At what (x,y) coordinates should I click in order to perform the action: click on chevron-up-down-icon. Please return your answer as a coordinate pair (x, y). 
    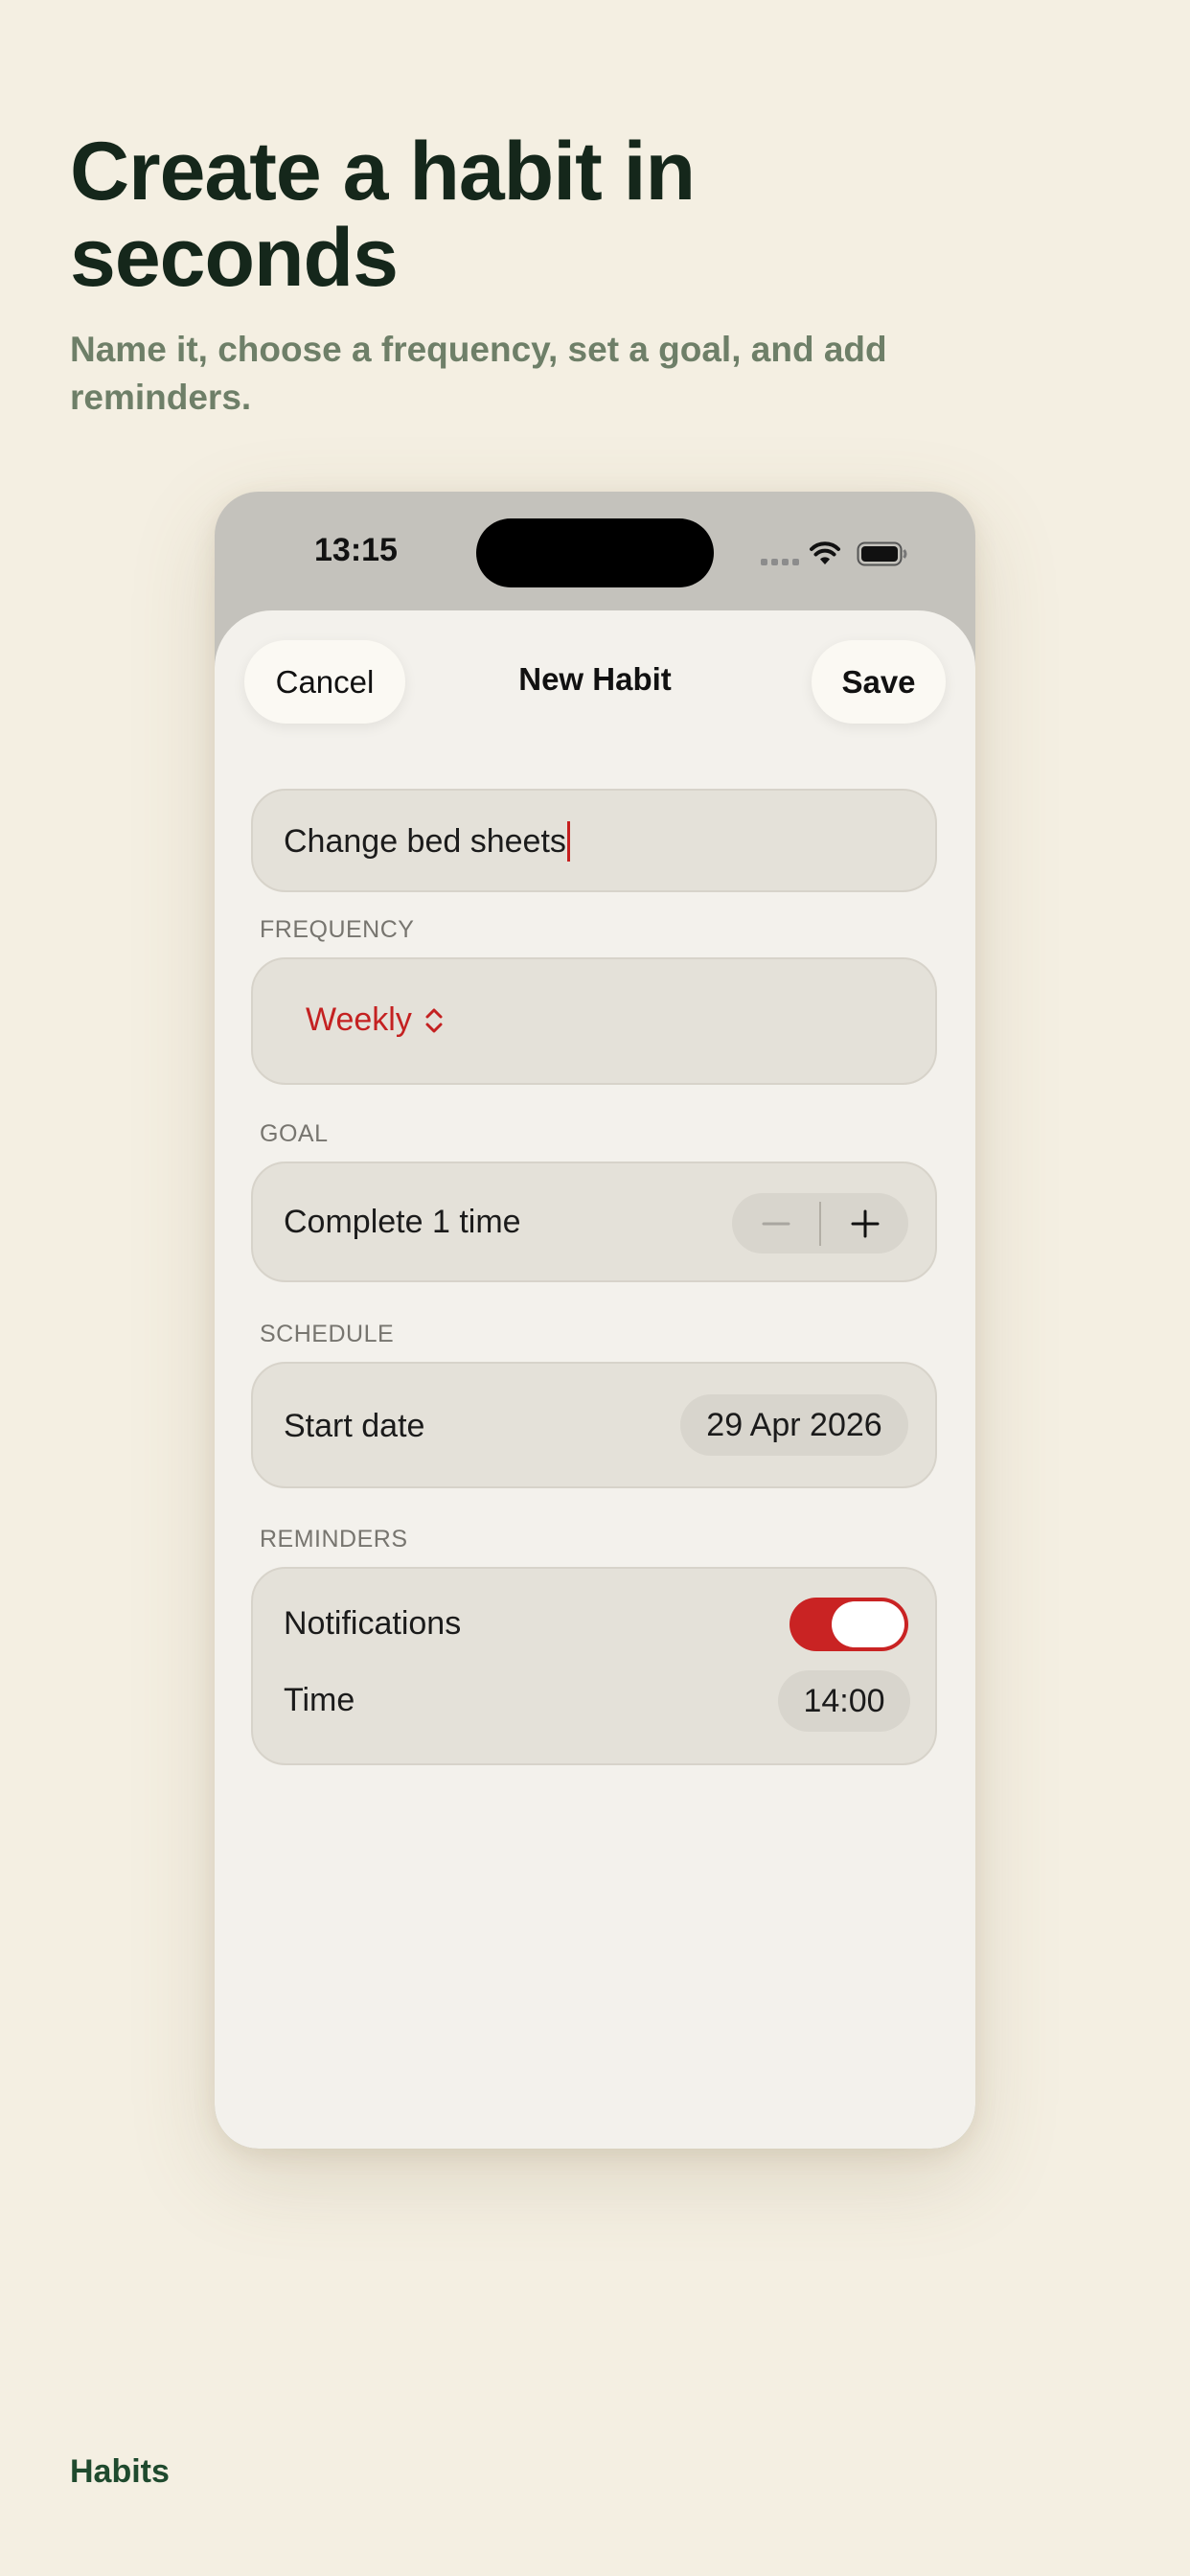
    Looking at the image, I should click on (434, 1020).